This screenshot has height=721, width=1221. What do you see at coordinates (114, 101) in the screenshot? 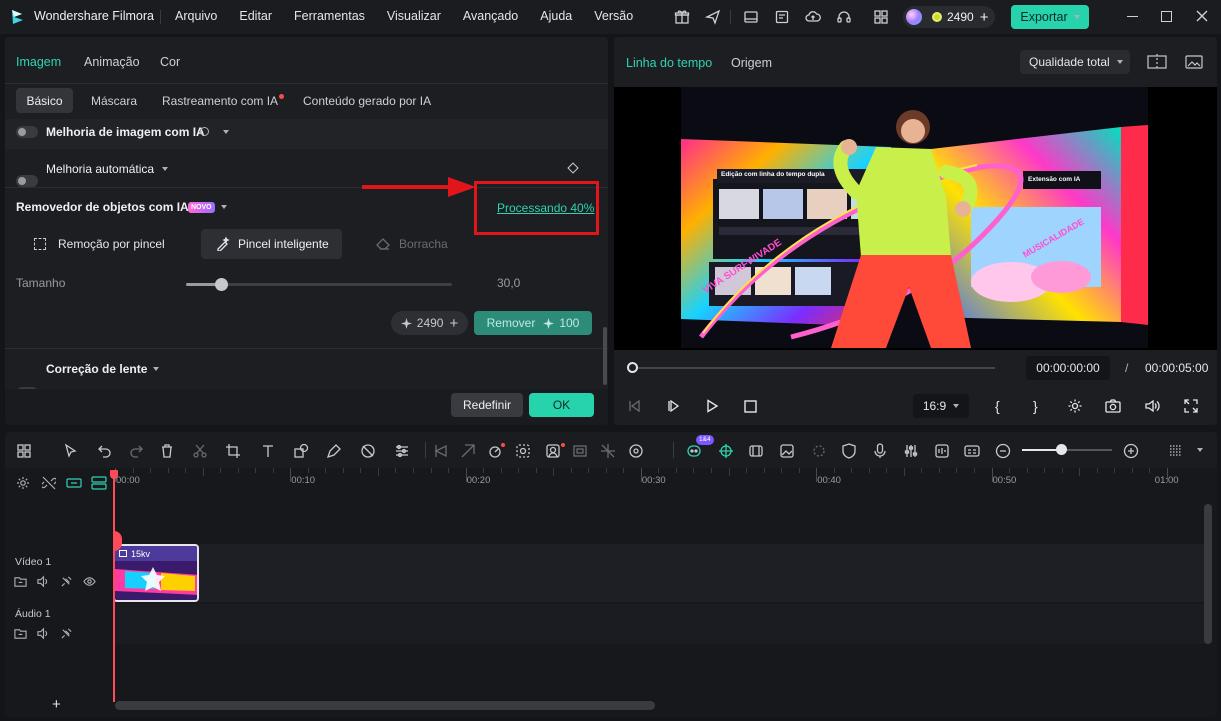
I see `subtab-mascara: Máscara` at bounding box center [114, 101].